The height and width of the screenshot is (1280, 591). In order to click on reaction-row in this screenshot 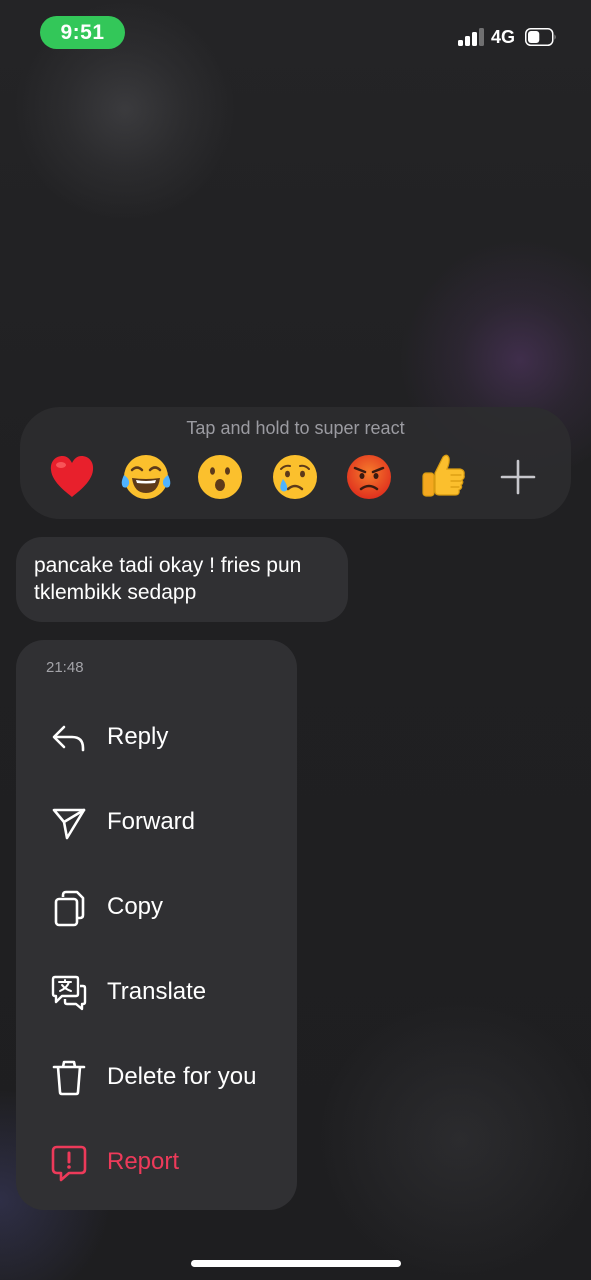, I will do `click(295, 477)`.